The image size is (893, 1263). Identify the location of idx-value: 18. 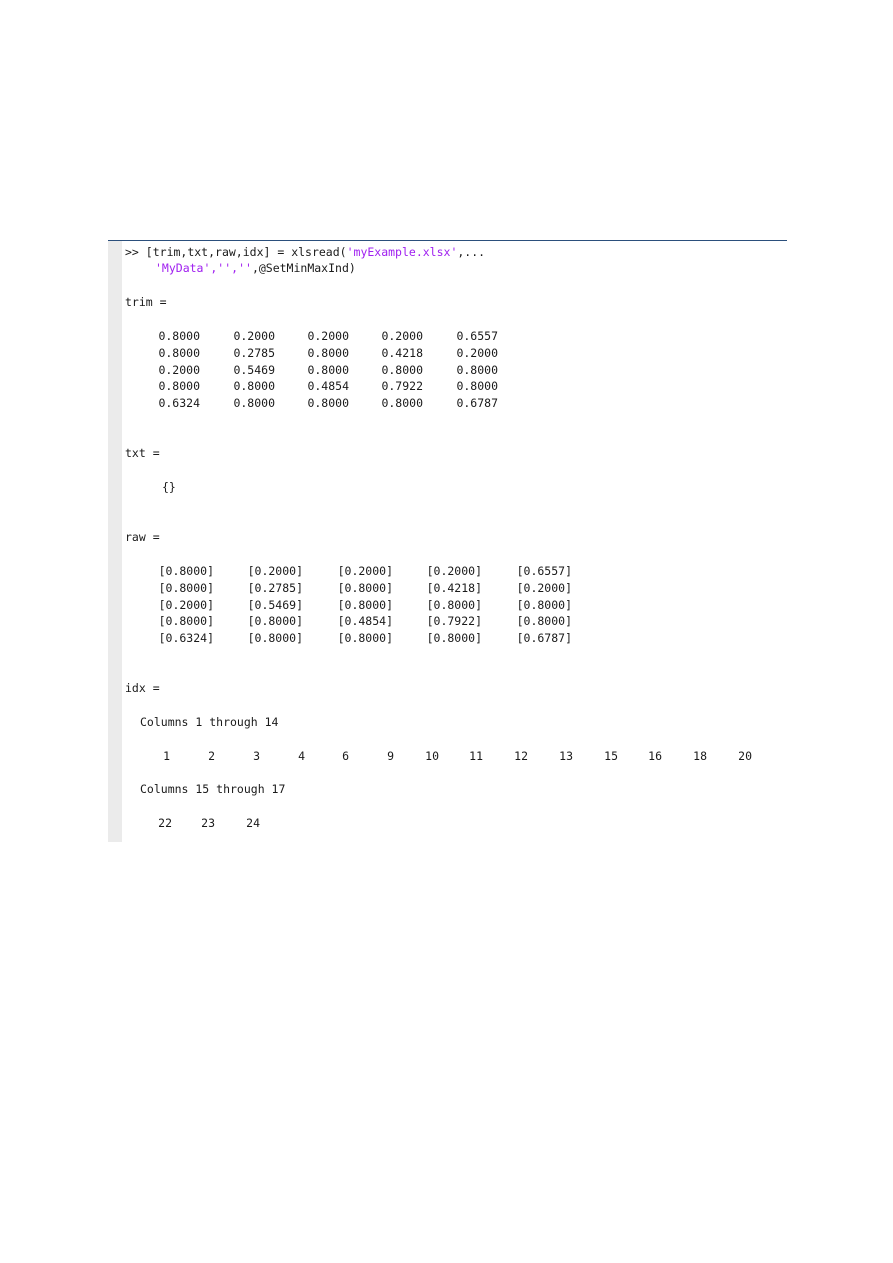
(700, 756).